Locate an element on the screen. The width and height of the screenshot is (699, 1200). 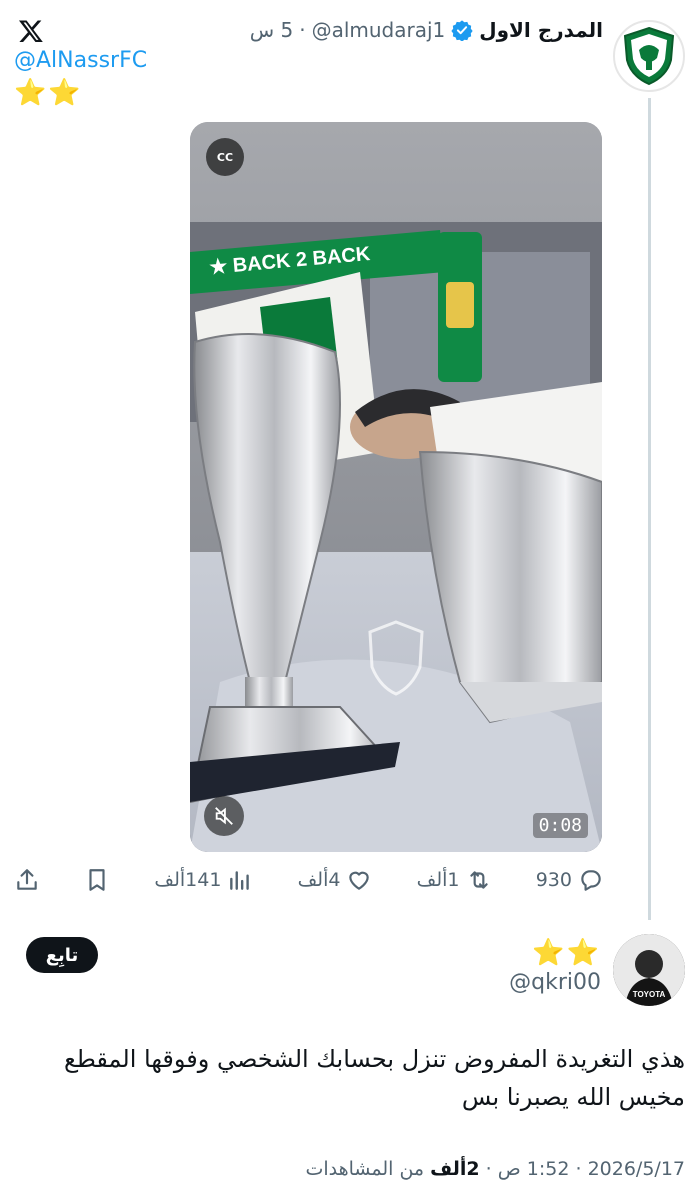
views-icon is located at coordinates (240, 880).